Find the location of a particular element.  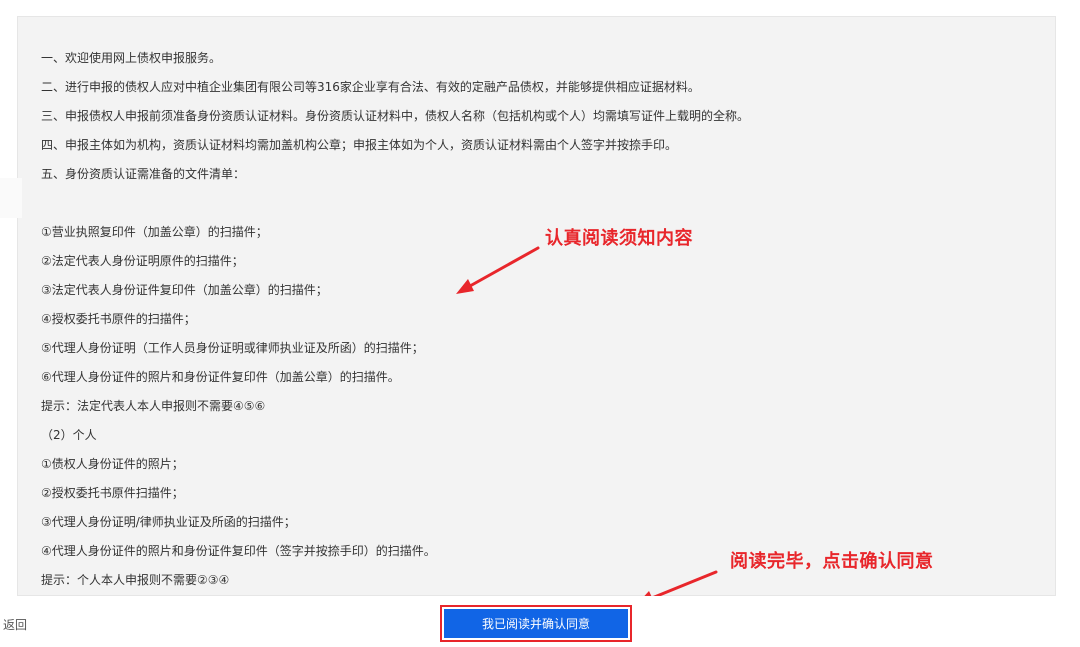

arrow-to-notice-icon is located at coordinates (498, 270).